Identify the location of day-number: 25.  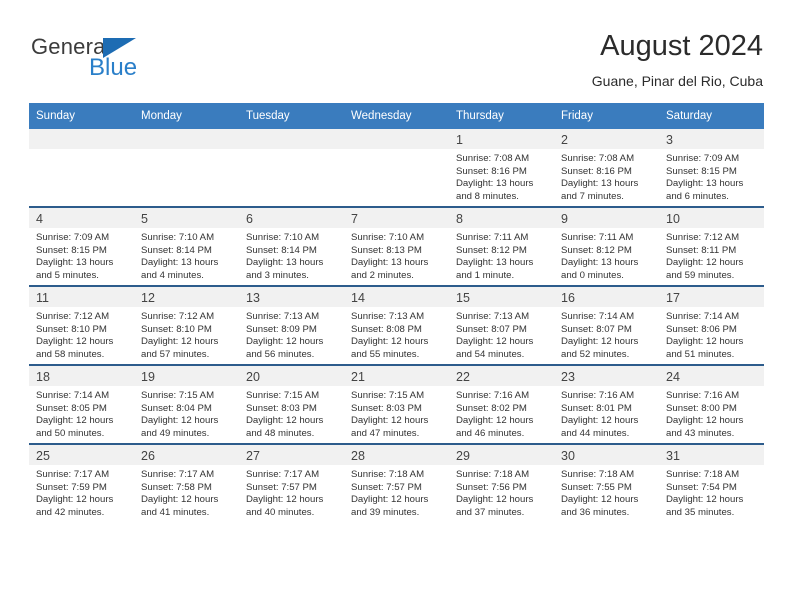
(43, 456).